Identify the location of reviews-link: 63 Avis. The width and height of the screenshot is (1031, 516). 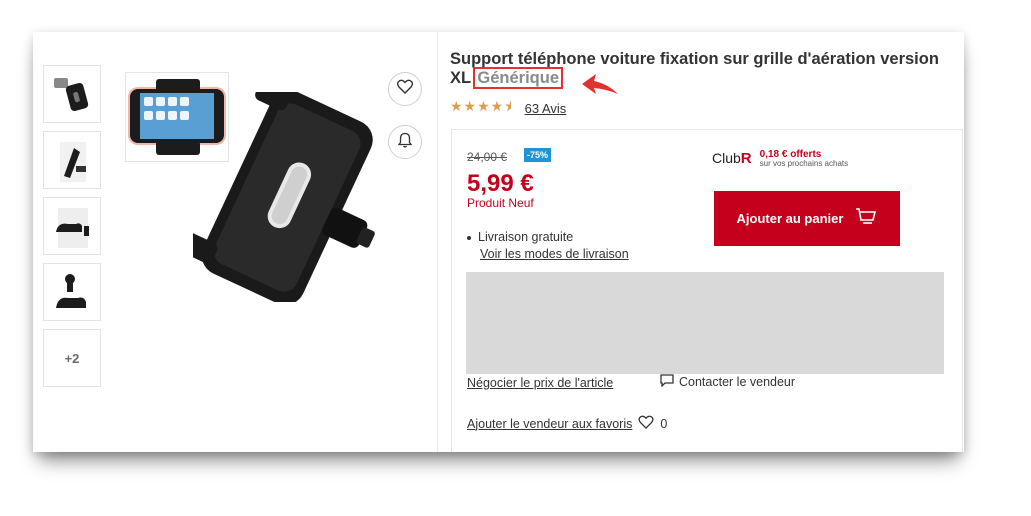
(546, 108).